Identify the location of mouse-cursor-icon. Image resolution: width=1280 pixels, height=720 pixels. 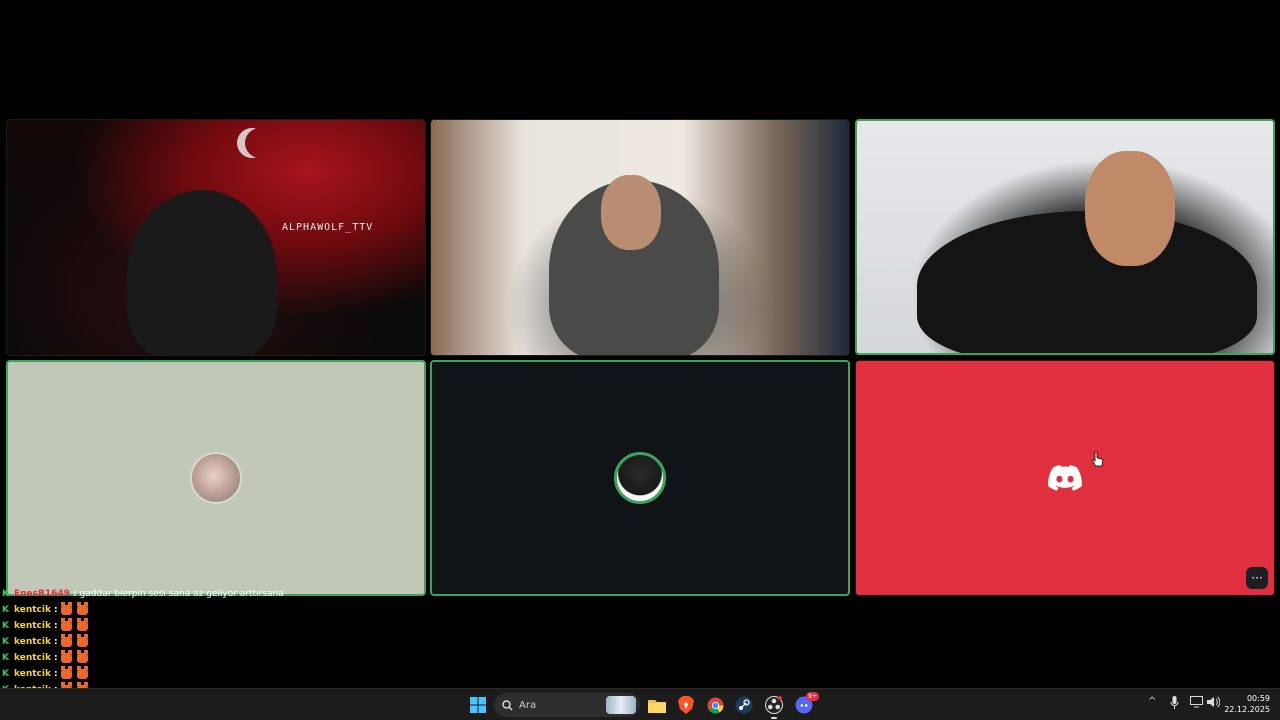
(1098, 459).